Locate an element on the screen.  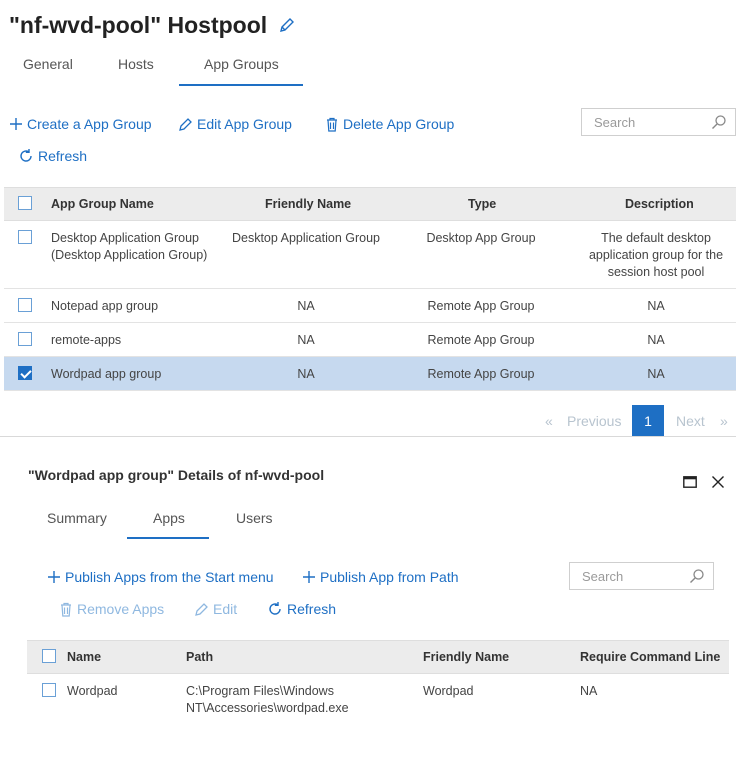
table-row-selected: Wordpad app group NA Remote App Group NA is located at coordinates (370, 374).